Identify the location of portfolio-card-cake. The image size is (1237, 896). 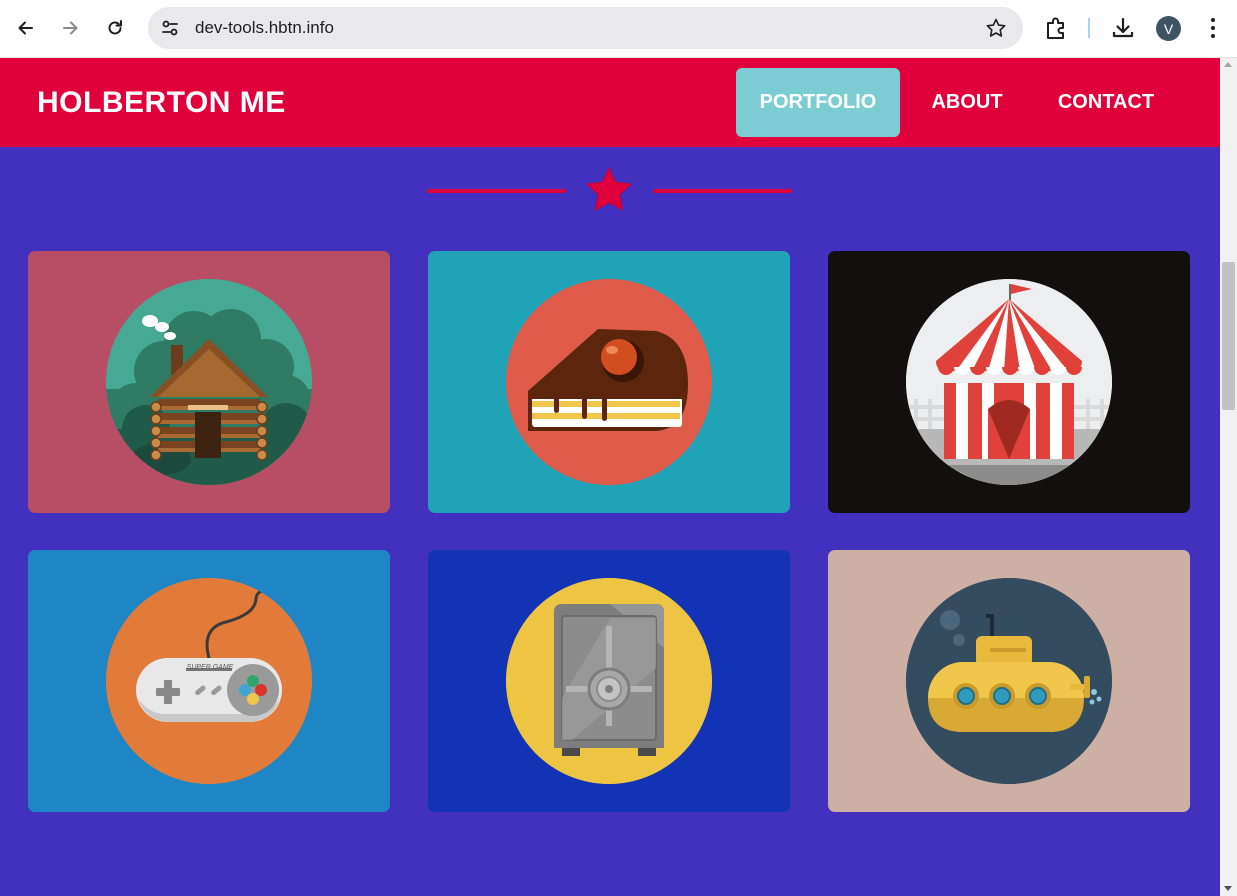
(609, 382).